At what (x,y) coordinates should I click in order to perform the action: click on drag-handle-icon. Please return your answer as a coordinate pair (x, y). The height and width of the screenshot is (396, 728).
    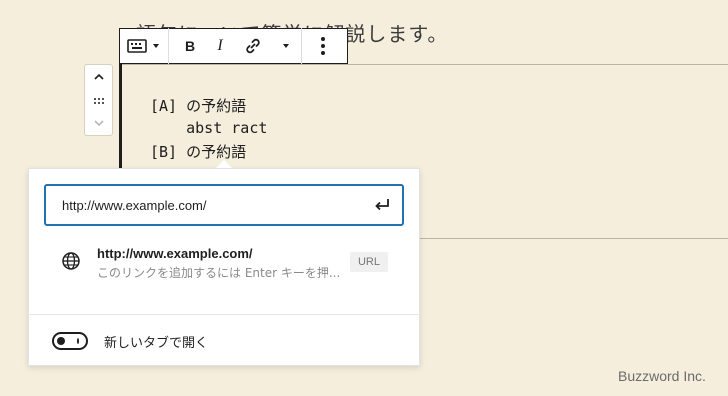
    Looking at the image, I should click on (98, 101).